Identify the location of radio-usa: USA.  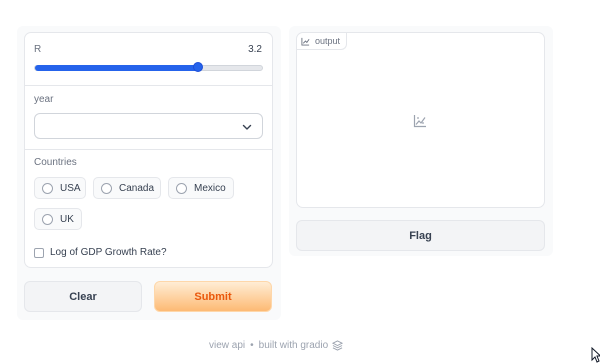
(60, 188).